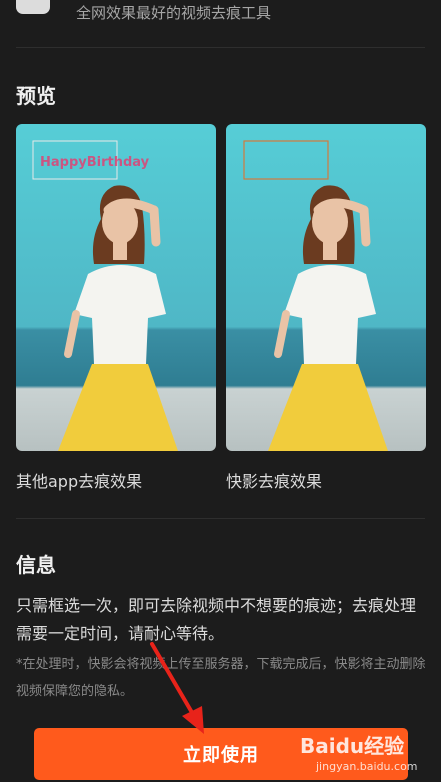 The image size is (441, 782). I want to click on top-bar: 全网效果最好的视频去痕工具, so click(220, 24).